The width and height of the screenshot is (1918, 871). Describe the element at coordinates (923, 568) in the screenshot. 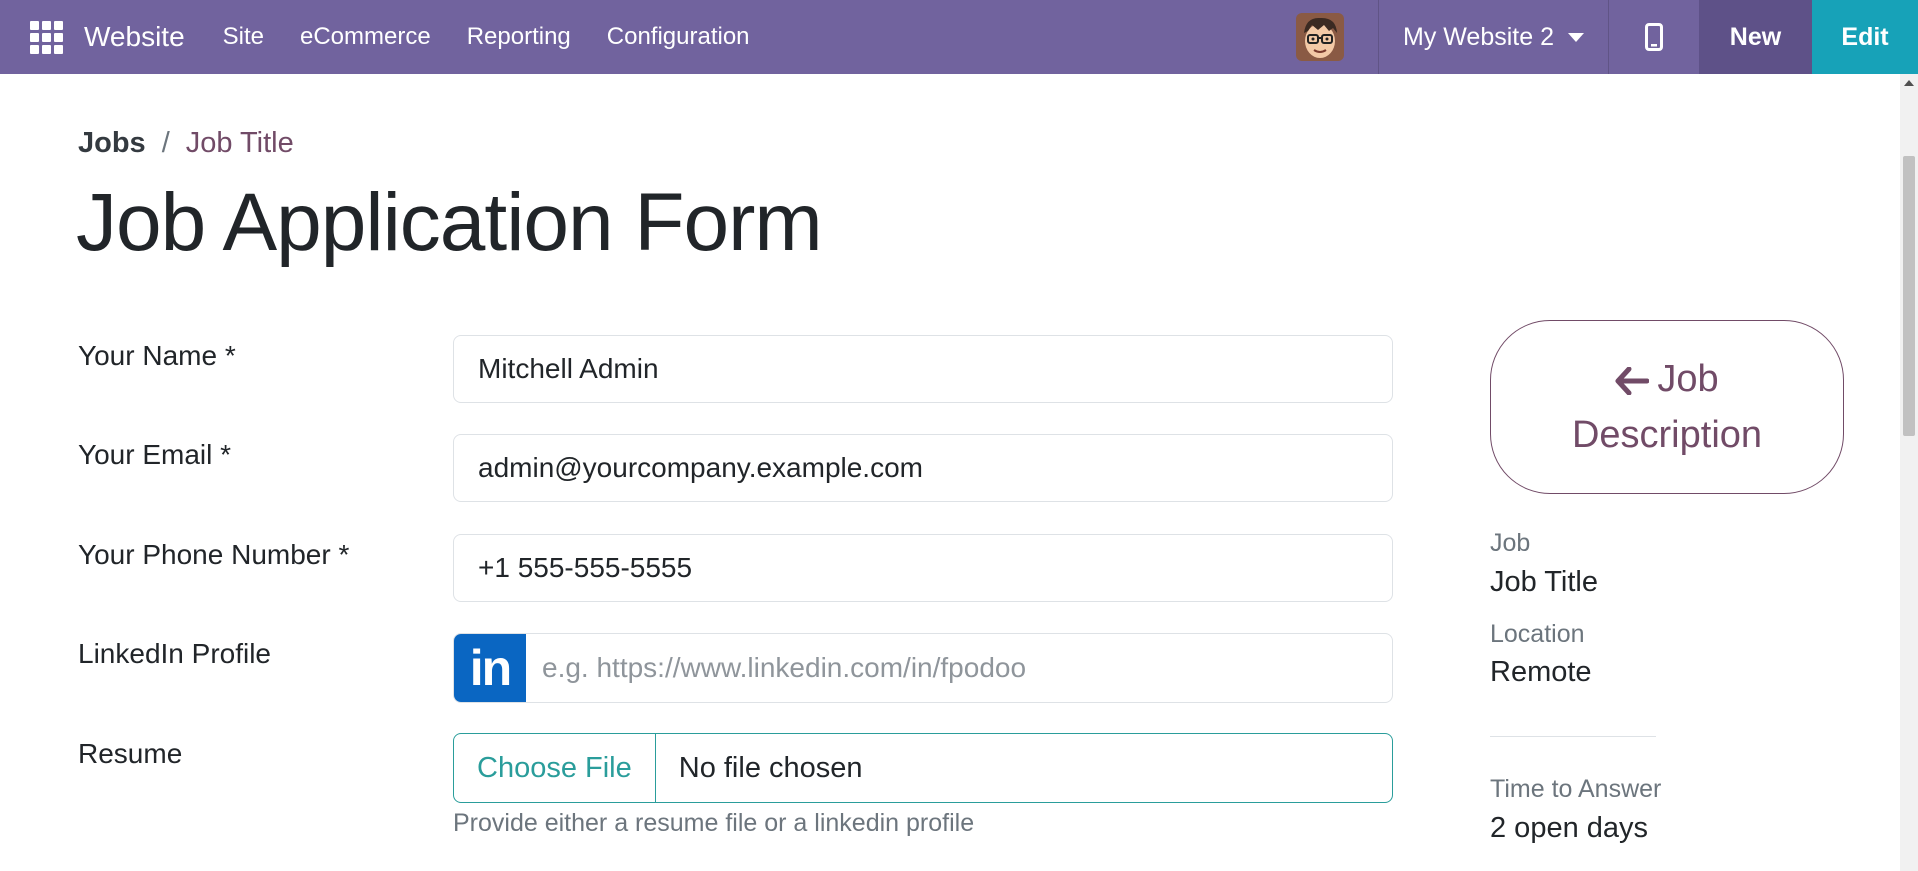

I see `phone-field: +1 555-555-5555` at that location.